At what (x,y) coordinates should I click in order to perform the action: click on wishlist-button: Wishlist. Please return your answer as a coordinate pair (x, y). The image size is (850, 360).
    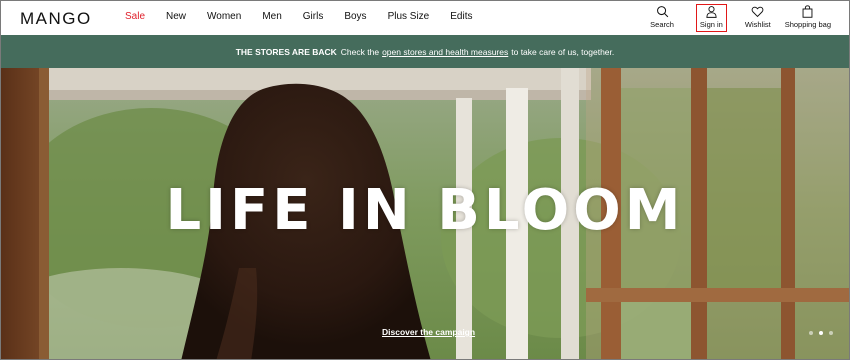
    Looking at the image, I should click on (758, 17).